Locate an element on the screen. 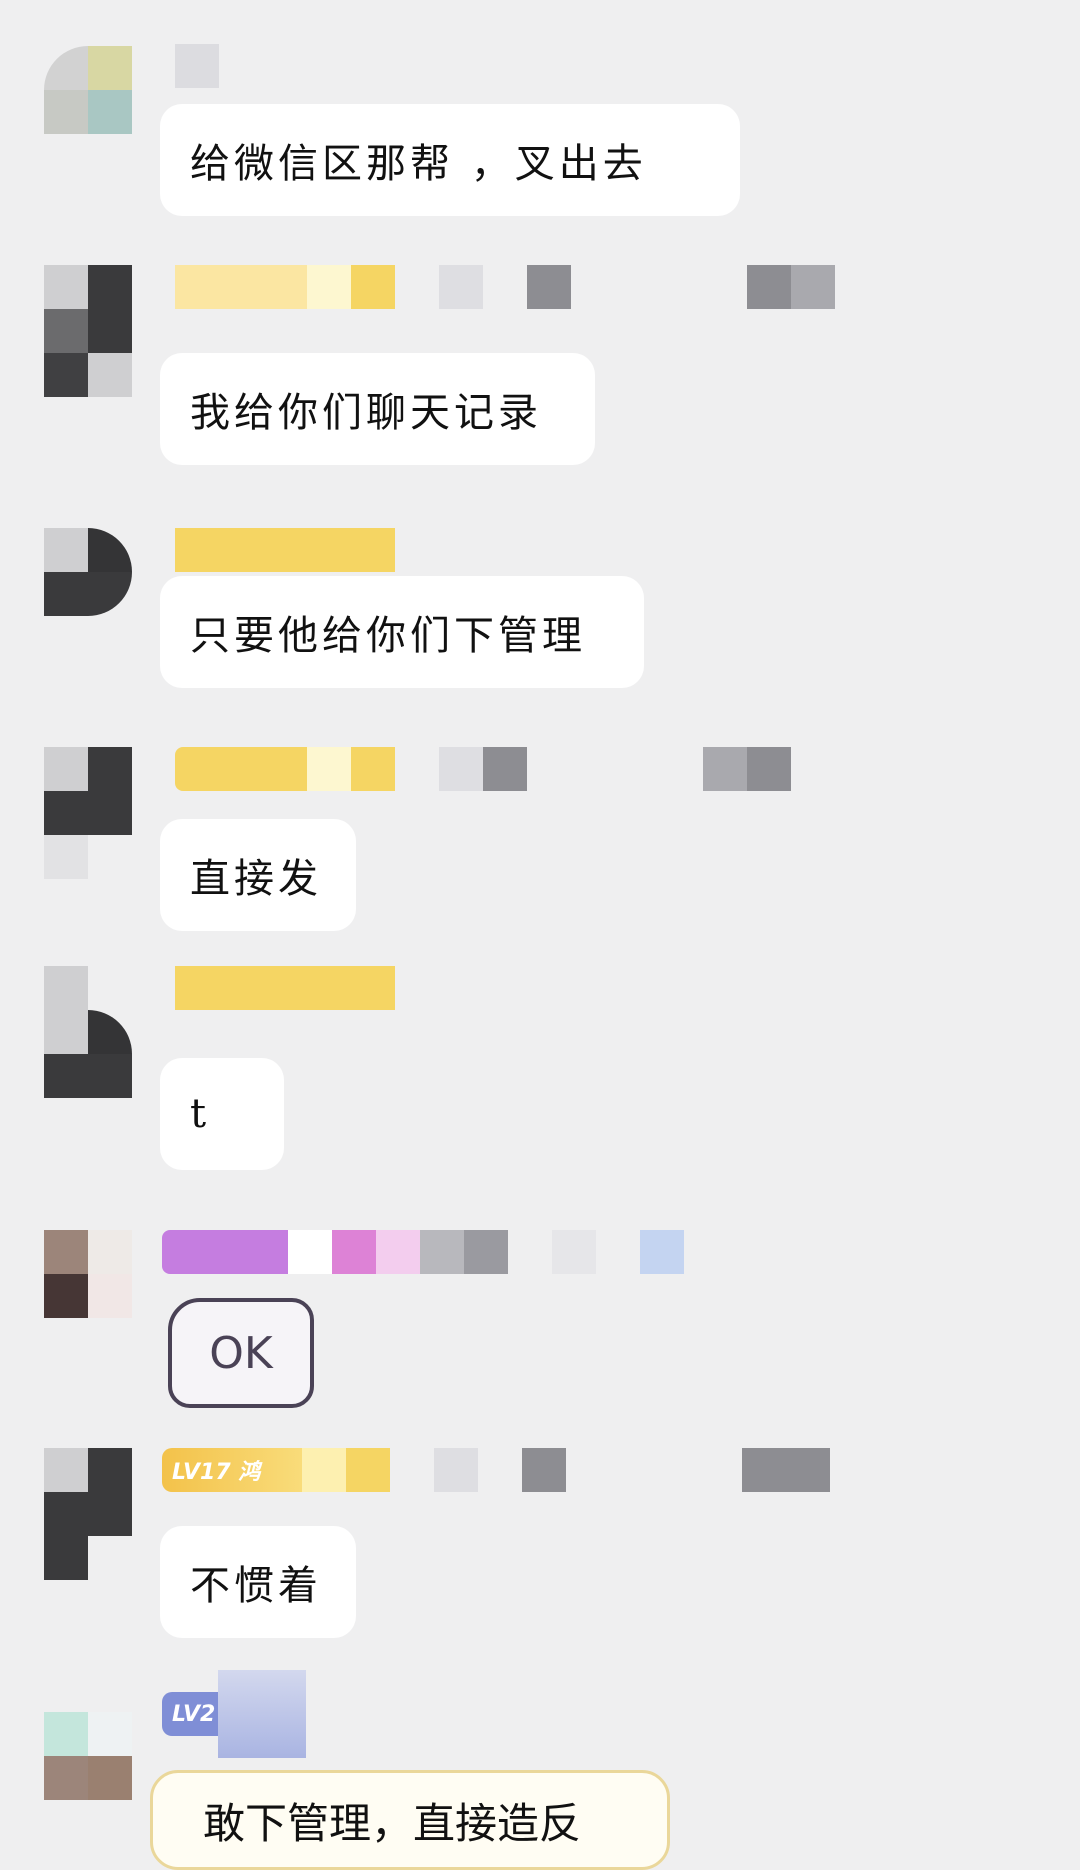  message-bubble: t is located at coordinates (222, 1114).